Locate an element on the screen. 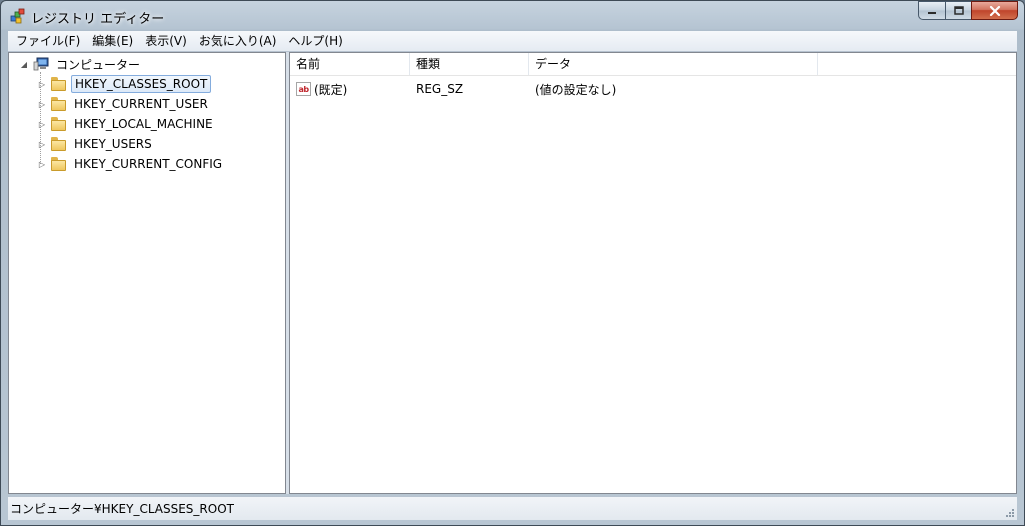  maximize-icon is located at coordinates (958, 10).